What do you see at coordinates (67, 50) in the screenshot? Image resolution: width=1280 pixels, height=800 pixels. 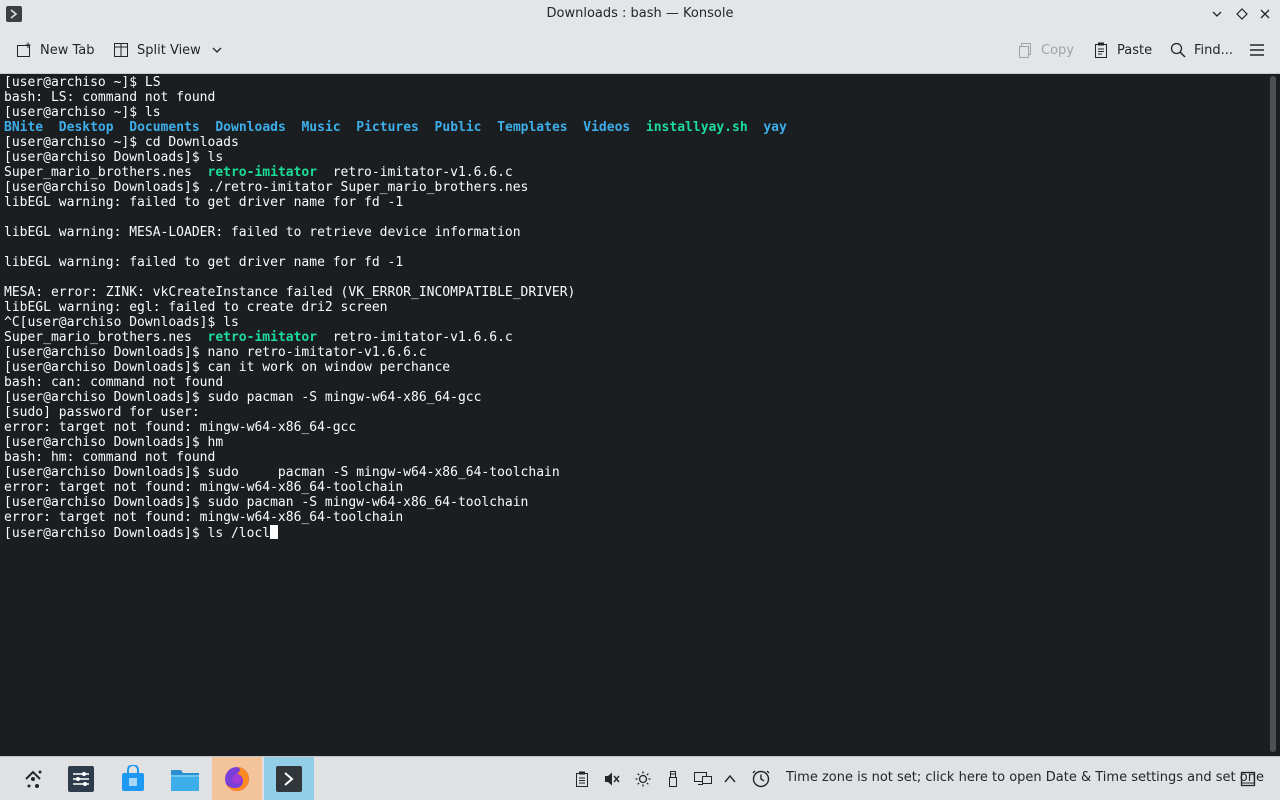 I see `new-tab-label: New Tab` at bounding box center [67, 50].